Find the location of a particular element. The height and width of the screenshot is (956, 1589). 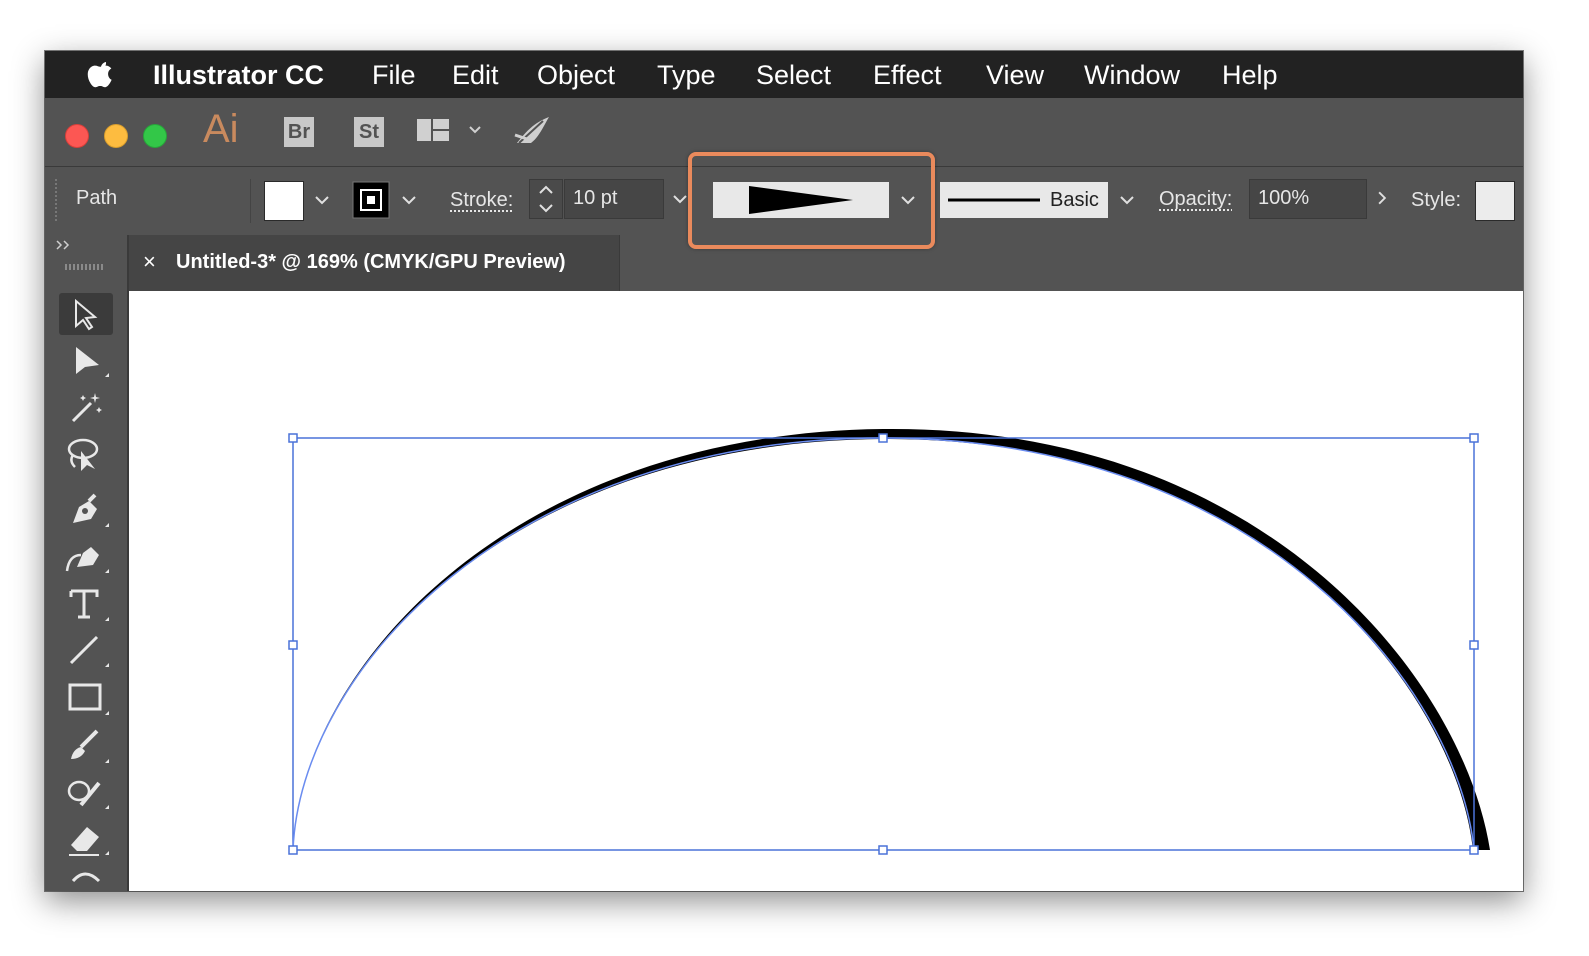

opacity-input: 100% is located at coordinates (1308, 199).